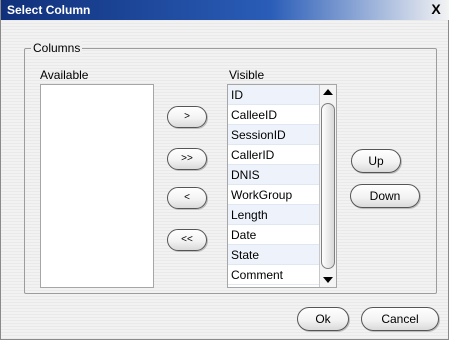 This screenshot has height=340, width=449. What do you see at coordinates (64, 75) in the screenshot?
I see `available-label: Available` at bounding box center [64, 75].